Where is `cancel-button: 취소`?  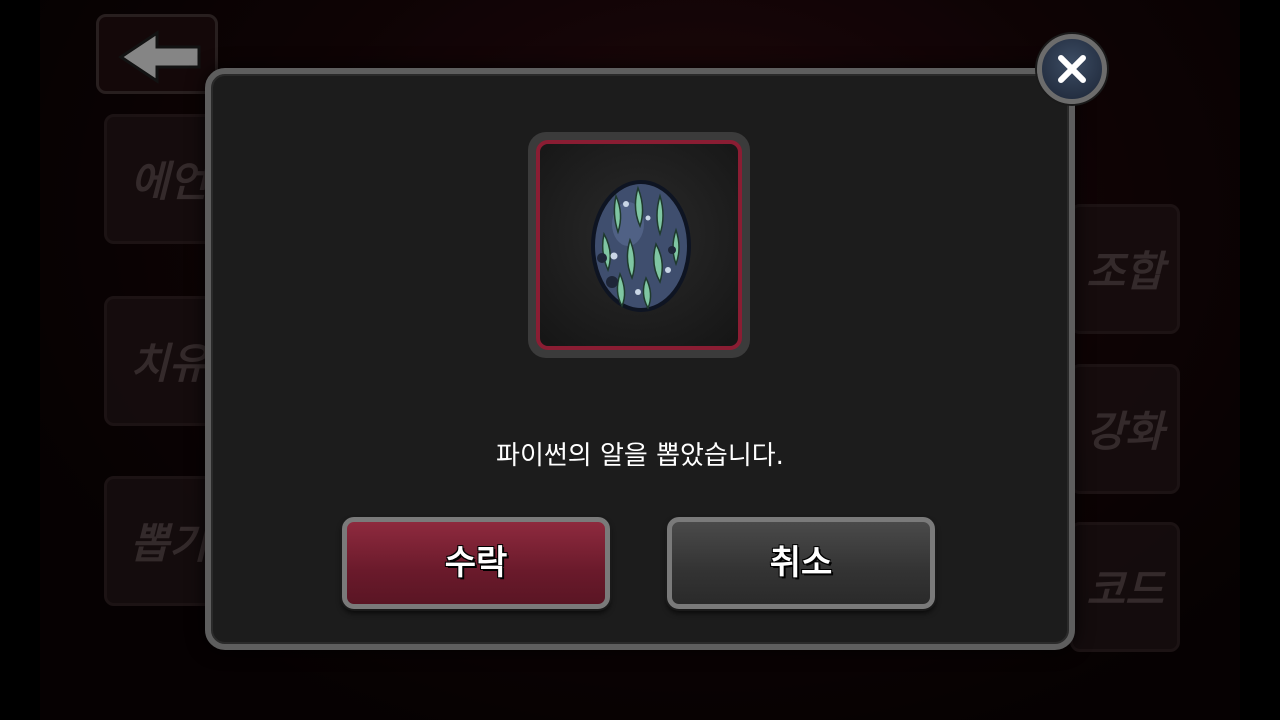
cancel-button: 취소 is located at coordinates (801, 563).